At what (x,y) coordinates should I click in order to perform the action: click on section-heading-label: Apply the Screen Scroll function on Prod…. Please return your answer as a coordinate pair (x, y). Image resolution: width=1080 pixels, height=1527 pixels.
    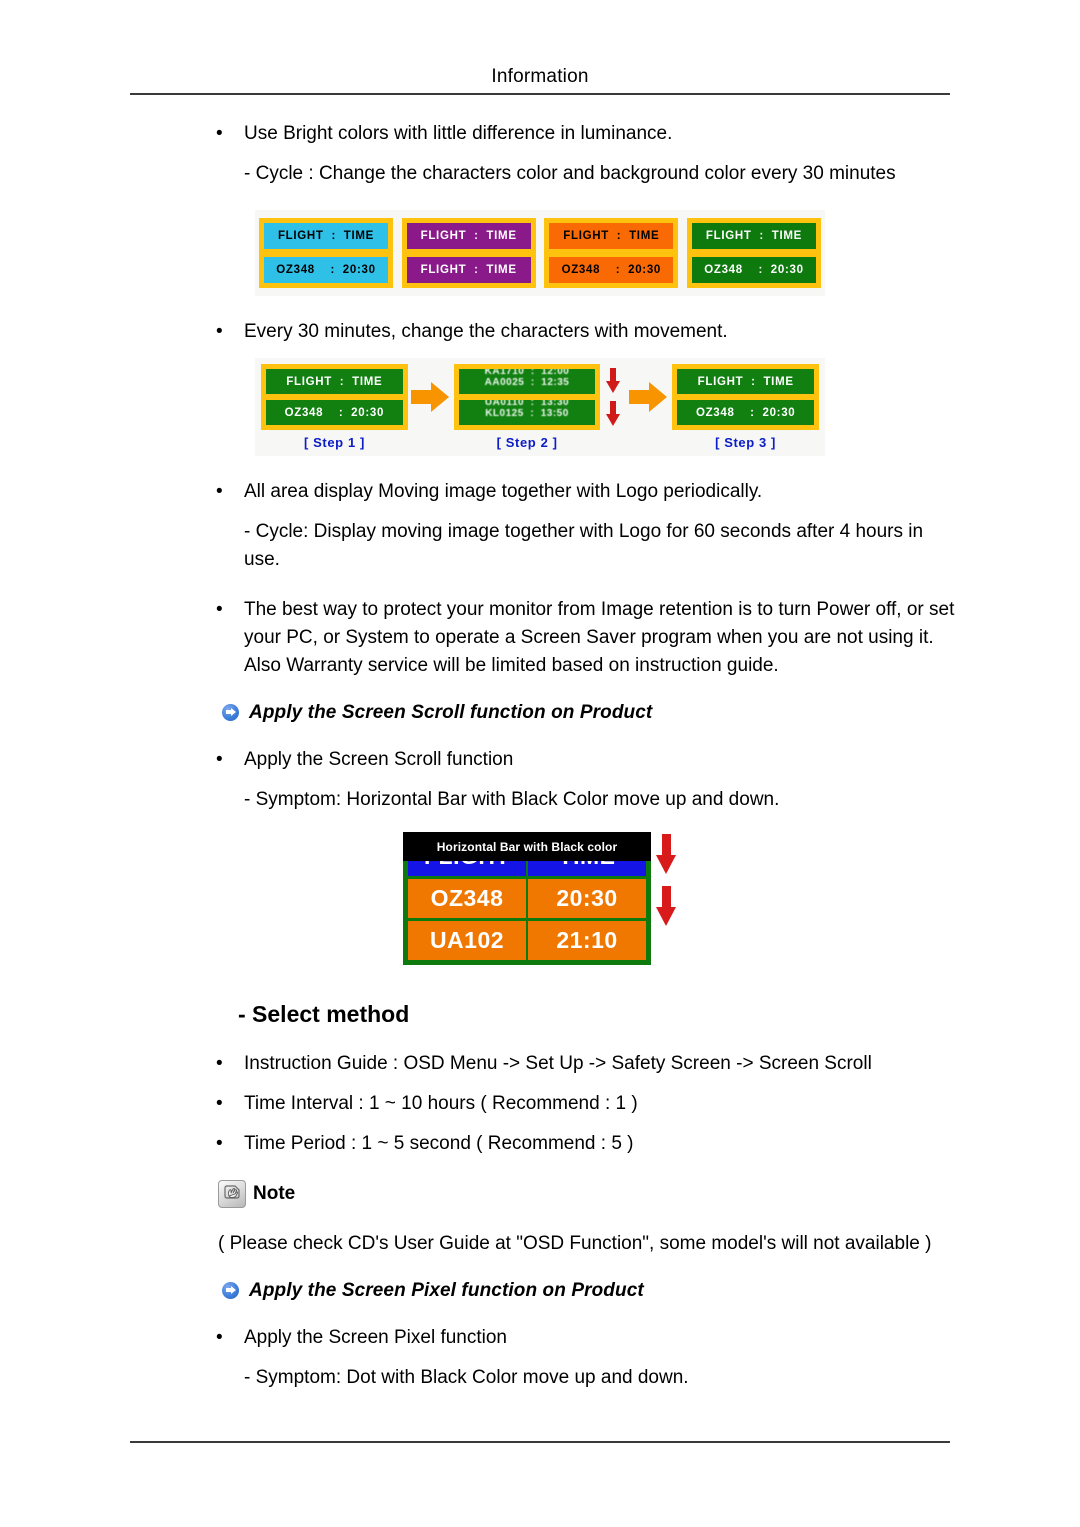
    Looking at the image, I should click on (451, 712).